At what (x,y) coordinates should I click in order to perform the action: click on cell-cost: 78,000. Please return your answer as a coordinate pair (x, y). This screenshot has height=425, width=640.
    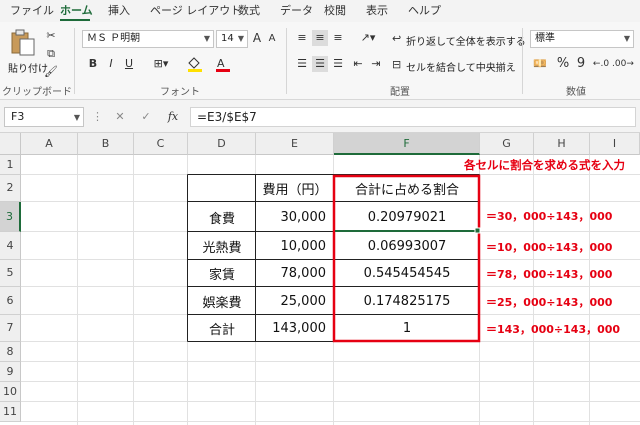
    Looking at the image, I should click on (295, 273).